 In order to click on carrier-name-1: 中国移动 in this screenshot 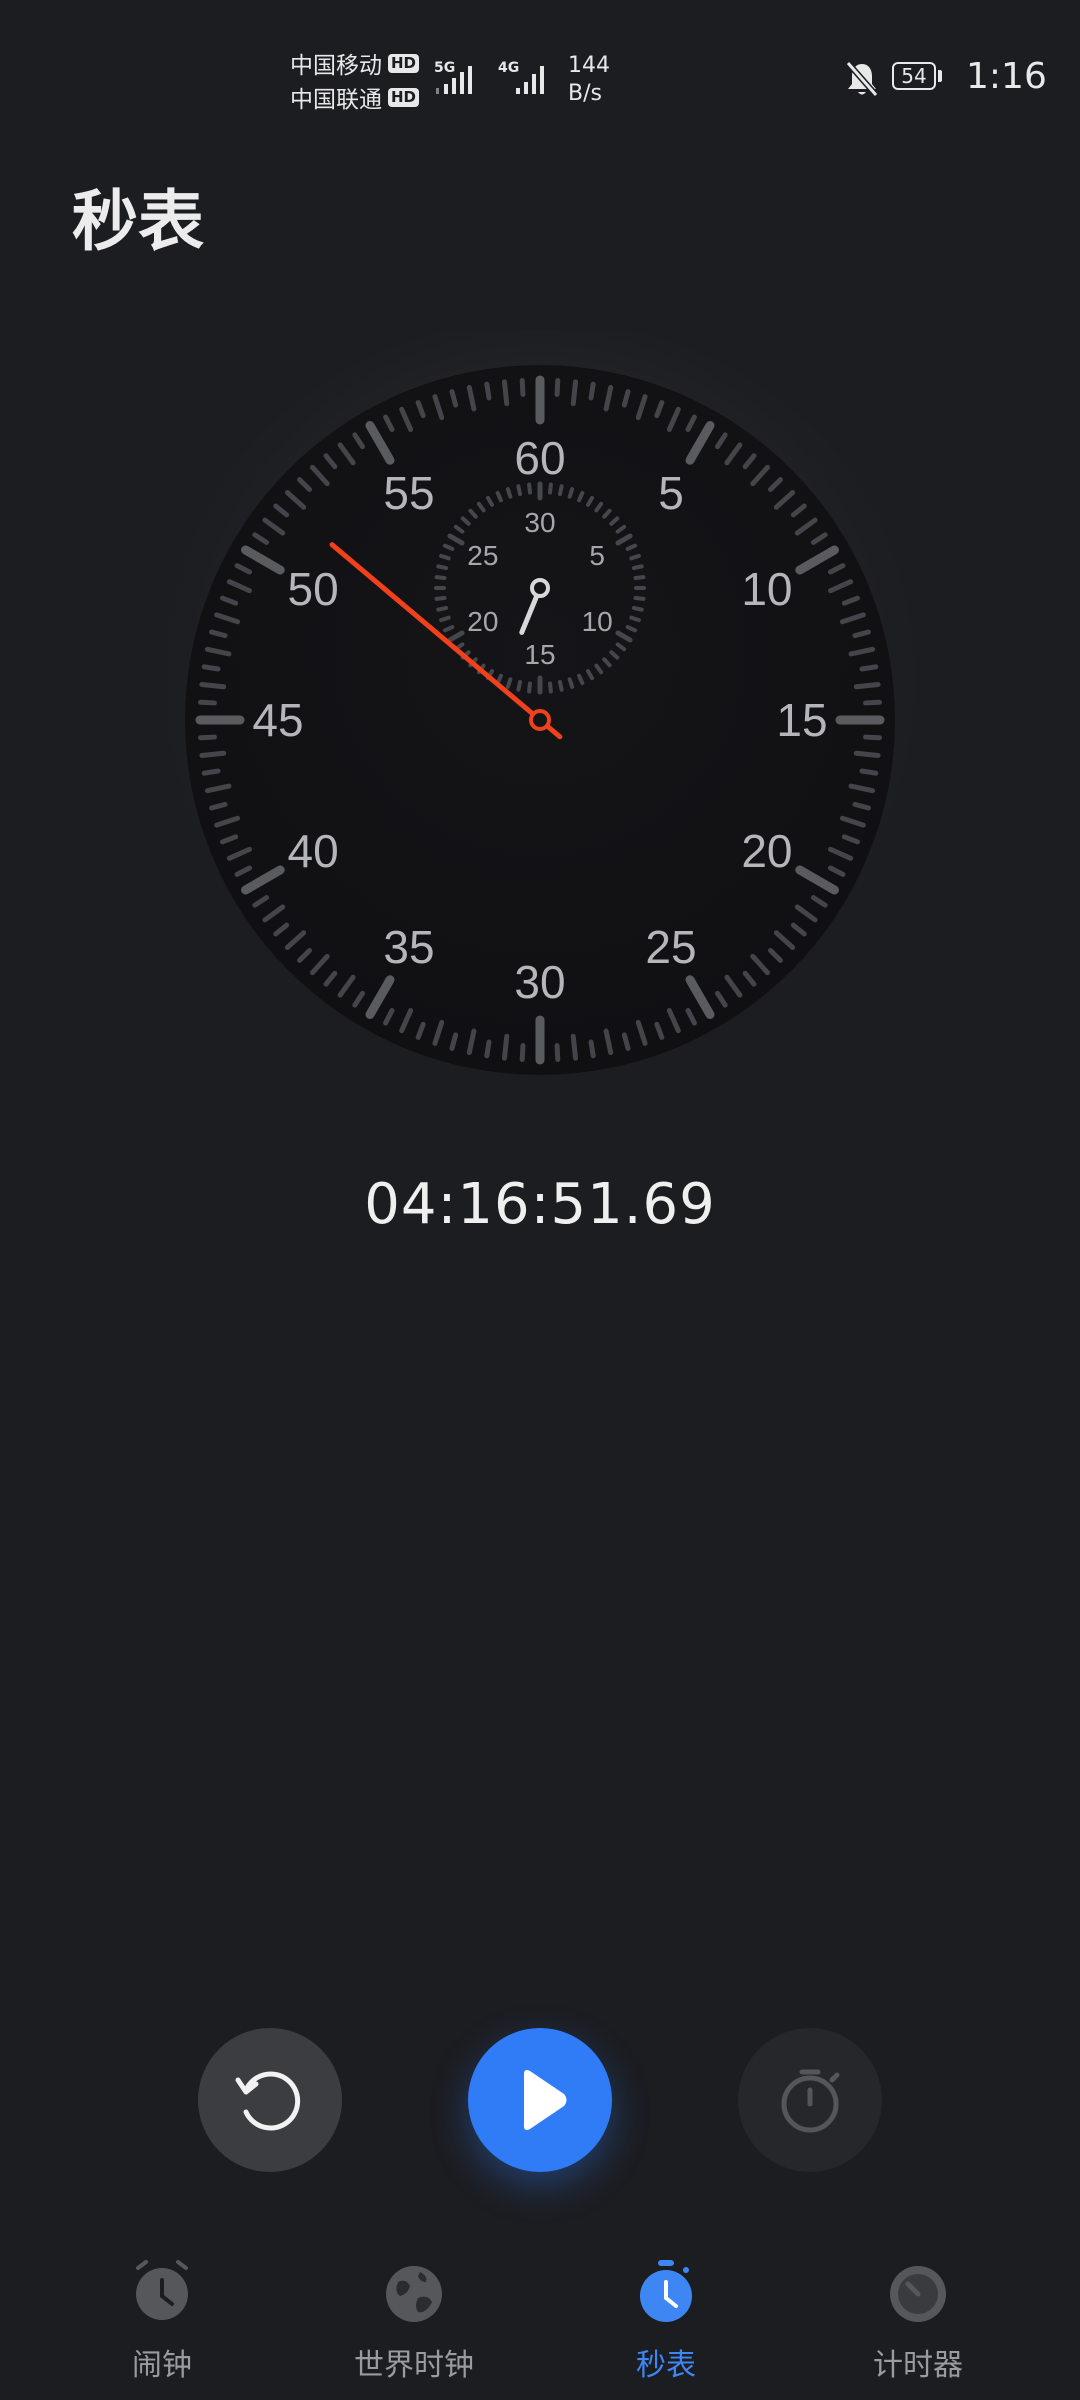, I will do `click(336, 66)`.